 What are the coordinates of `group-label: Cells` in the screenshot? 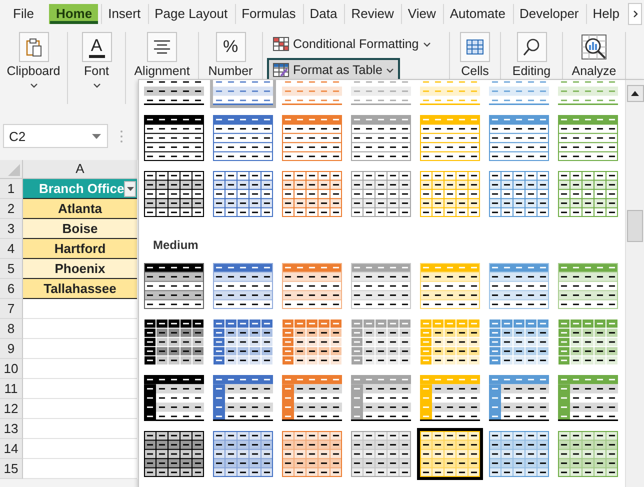 It's located at (475, 71).